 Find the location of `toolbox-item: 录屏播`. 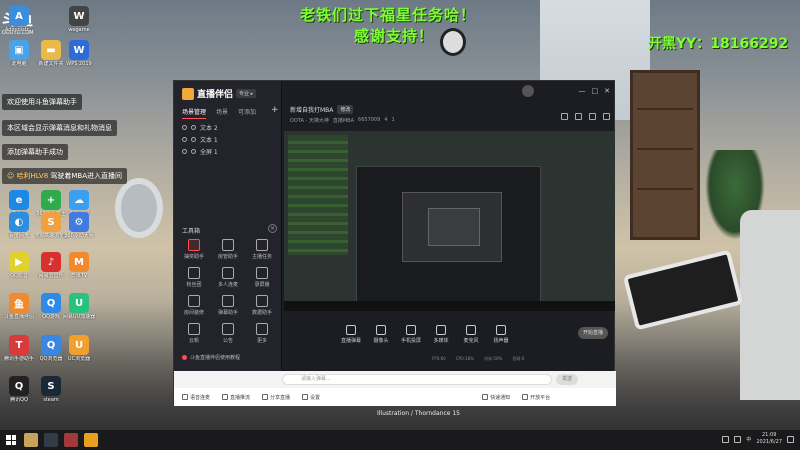

toolbox-item: 录屏播 is located at coordinates (262, 277).